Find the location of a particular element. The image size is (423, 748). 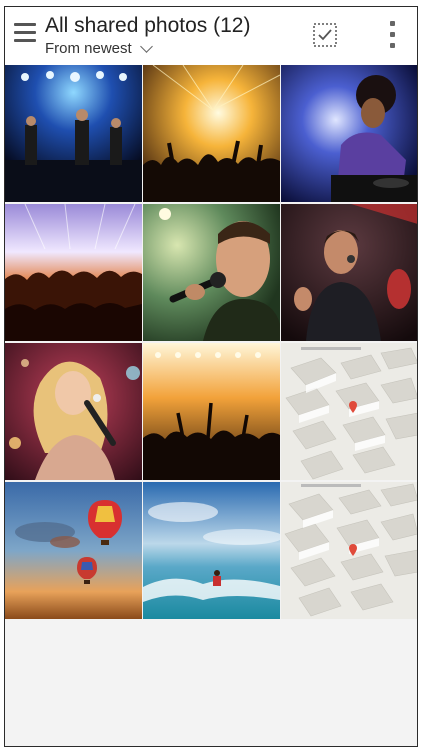

menu-icon is located at coordinates (26, 34).